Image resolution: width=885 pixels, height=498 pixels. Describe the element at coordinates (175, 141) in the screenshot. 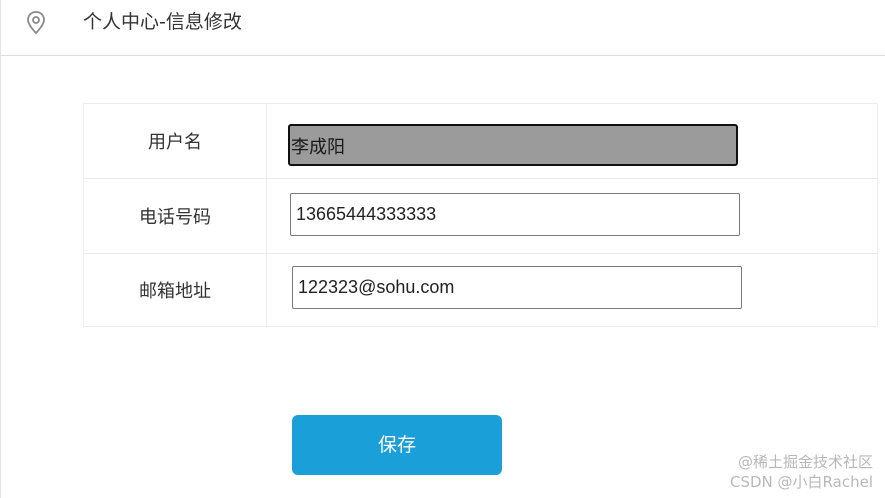

I see `username-label: 用户名` at that location.